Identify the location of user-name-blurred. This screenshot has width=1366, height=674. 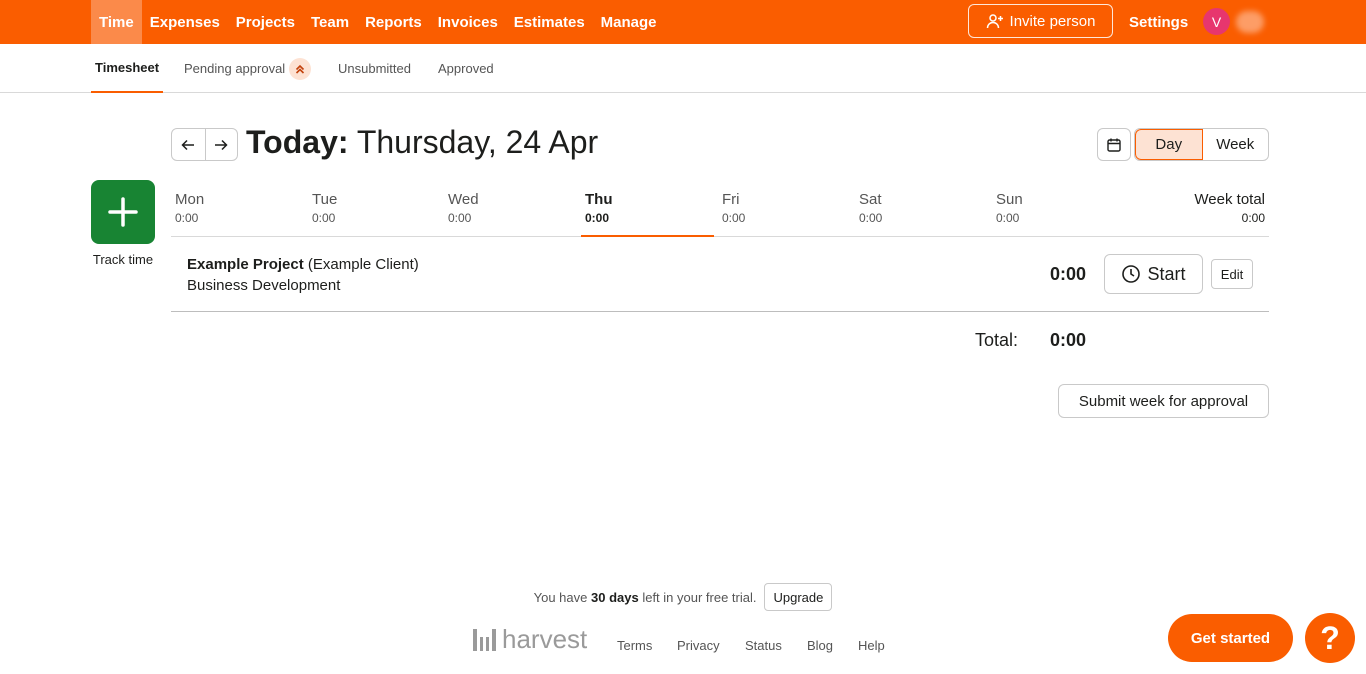
(1250, 22).